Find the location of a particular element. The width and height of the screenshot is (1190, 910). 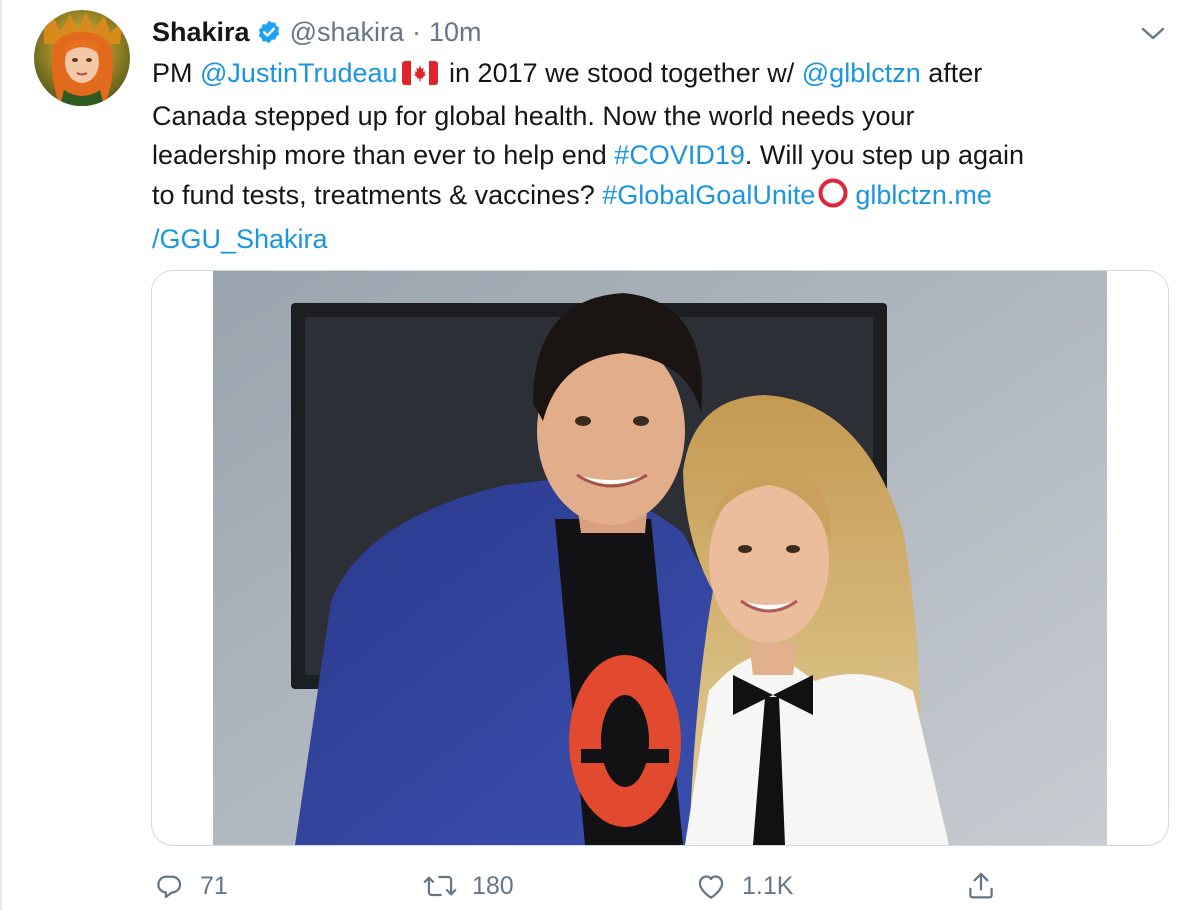

timeline-divider is located at coordinates (1, 455).